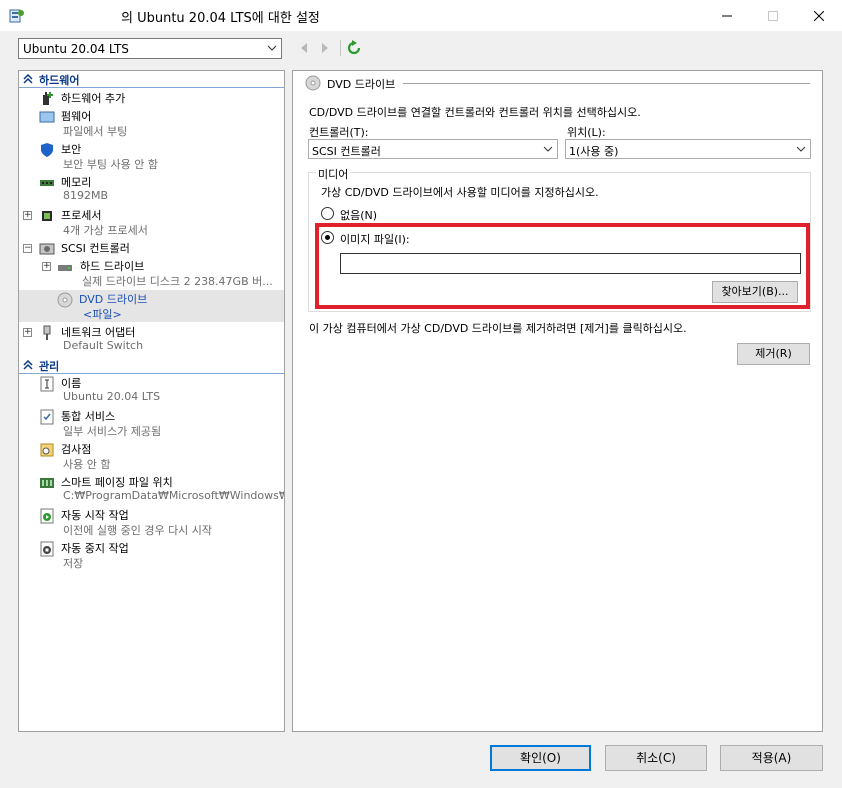  What do you see at coordinates (562, 266) in the screenshot?
I see `highlight-box` at bounding box center [562, 266].